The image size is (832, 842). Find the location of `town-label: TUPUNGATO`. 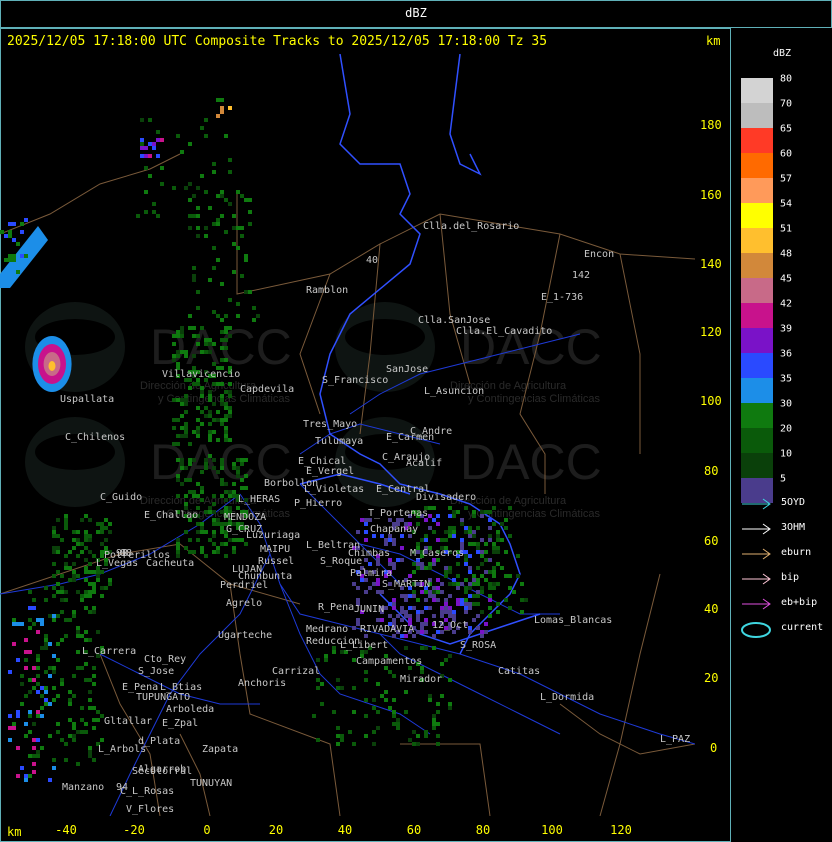

town-label: TUPUNGATO is located at coordinates (163, 697).